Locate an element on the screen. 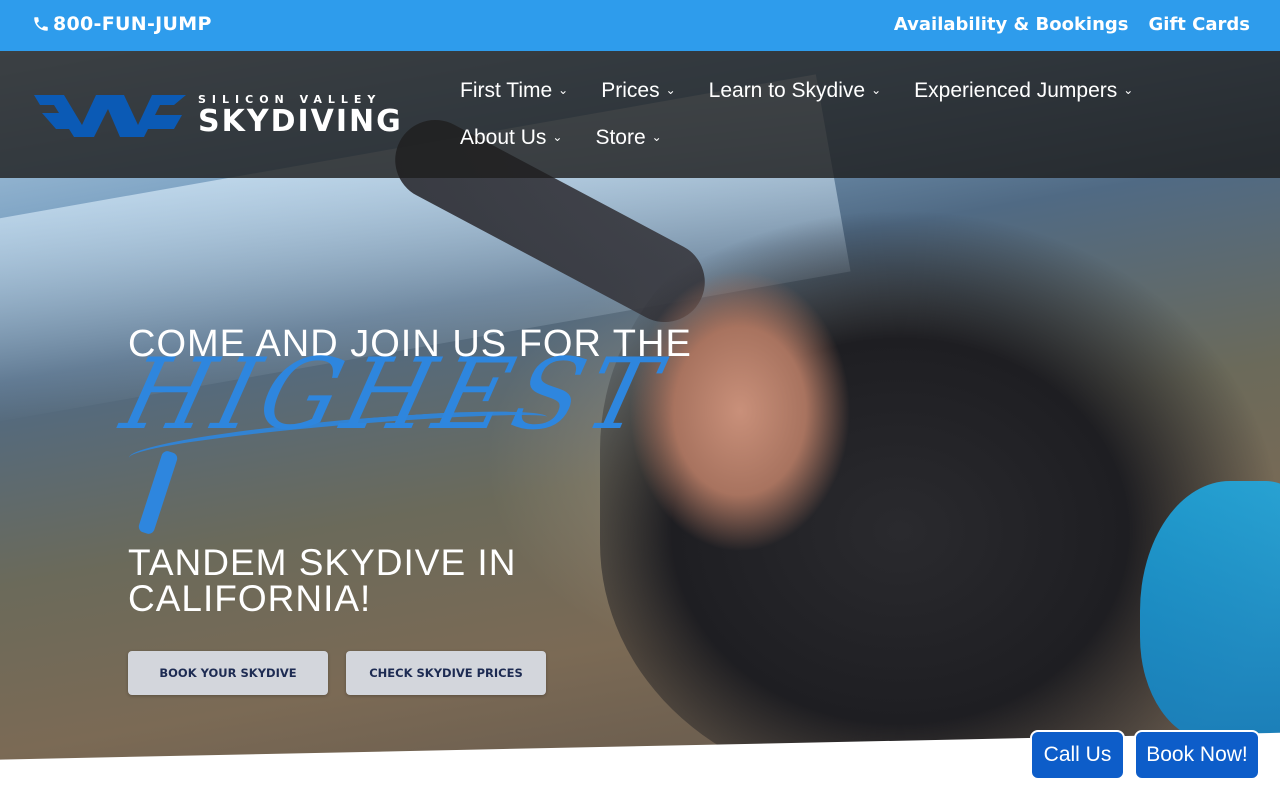  nav-item-prices: Prices ⌄ is located at coordinates (638, 90).